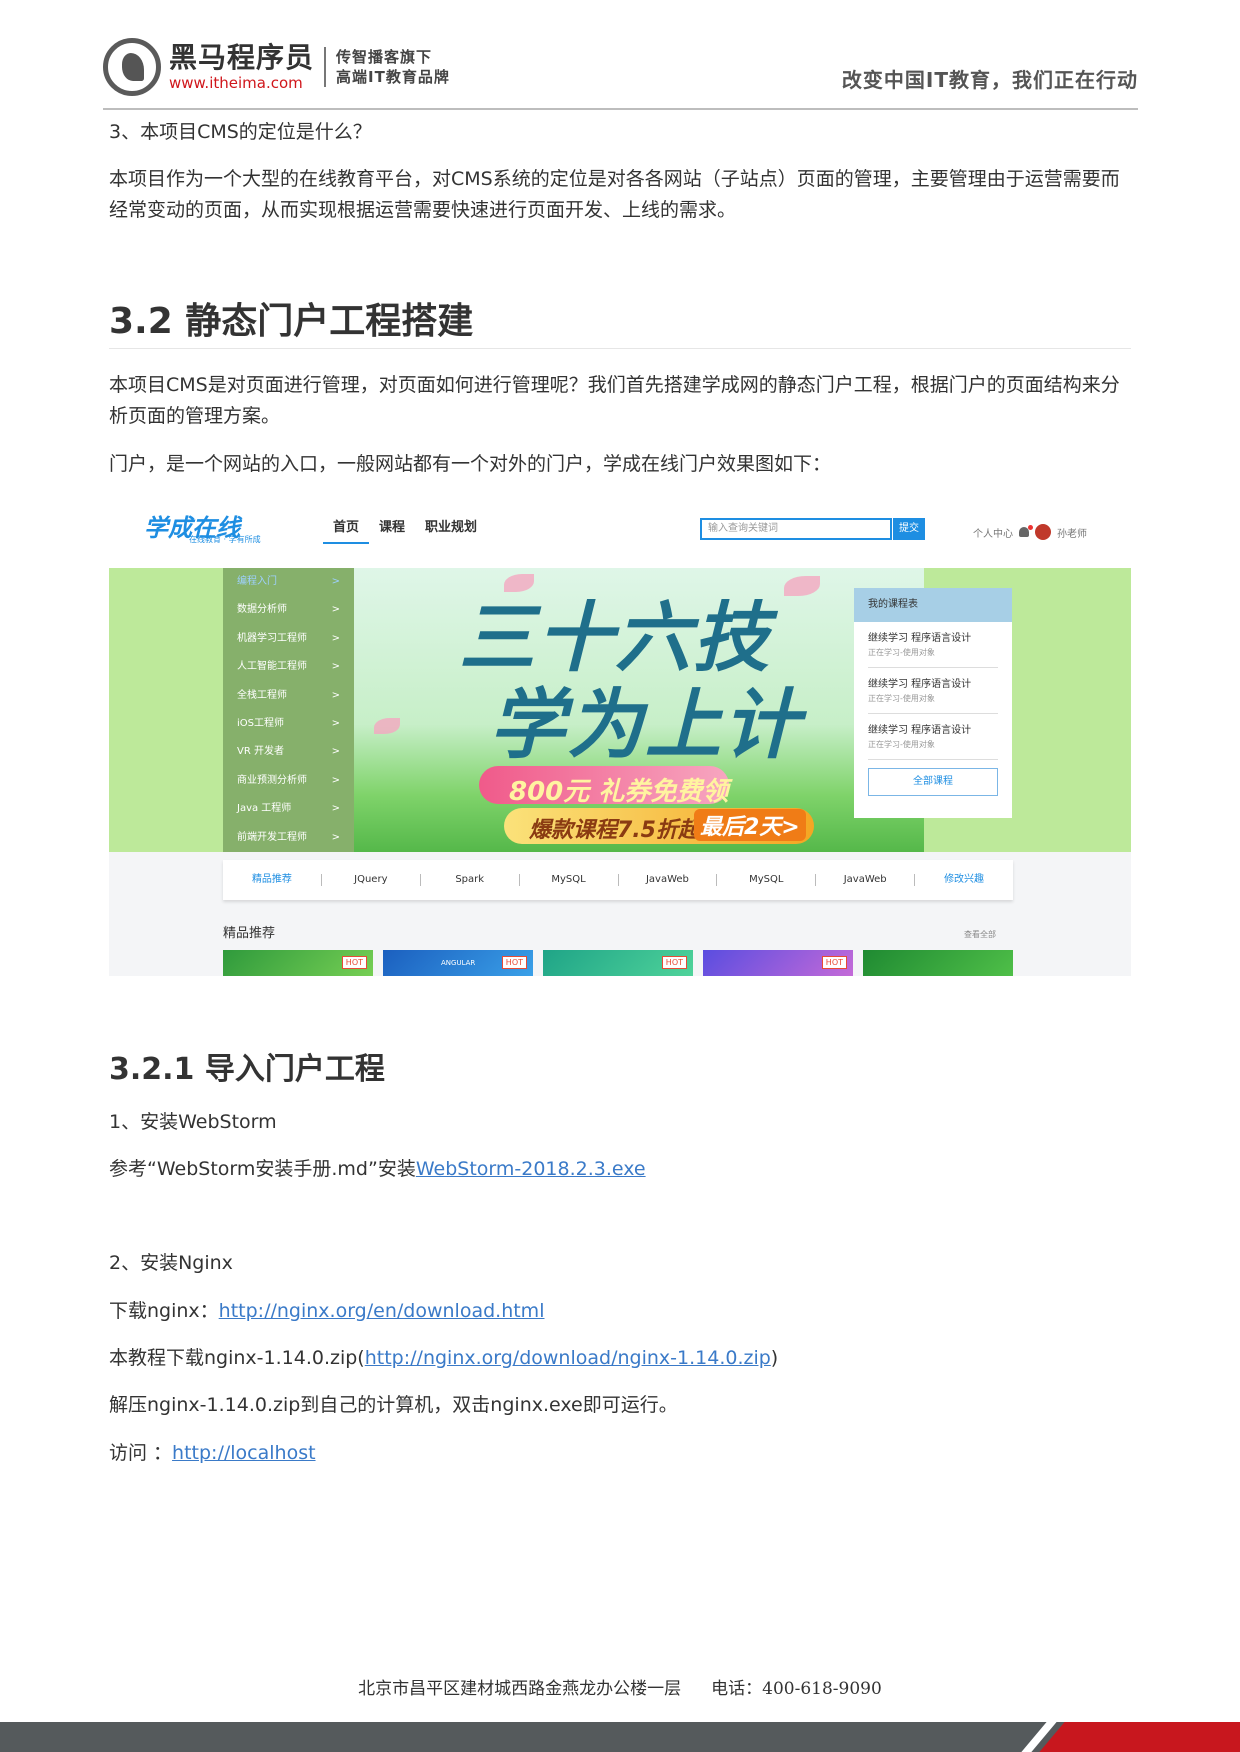 The width and height of the screenshot is (1240, 1752). I want to click on step-1-heading: 1、安装WebStorm, so click(193, 1122).